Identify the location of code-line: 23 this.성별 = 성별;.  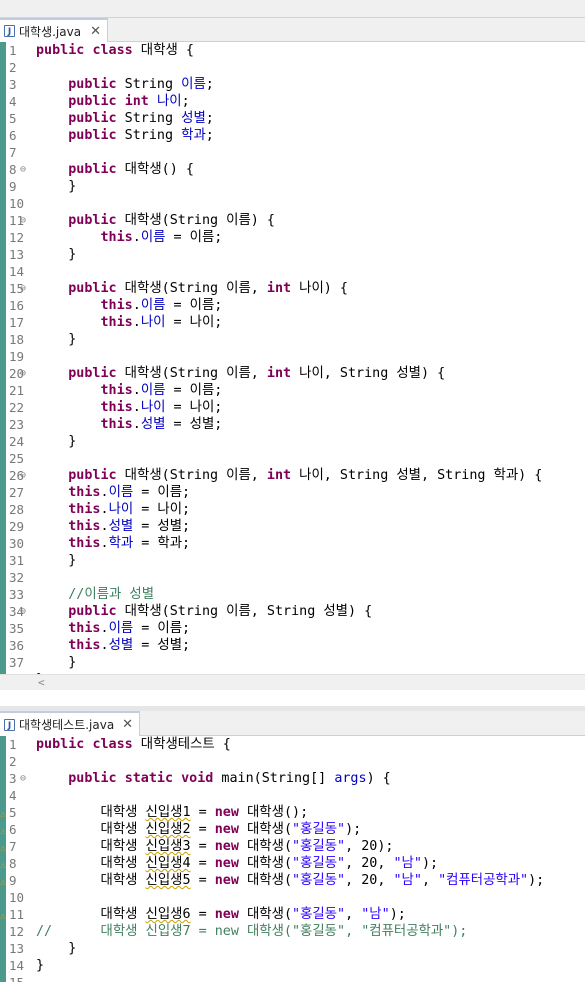
(292, 424).